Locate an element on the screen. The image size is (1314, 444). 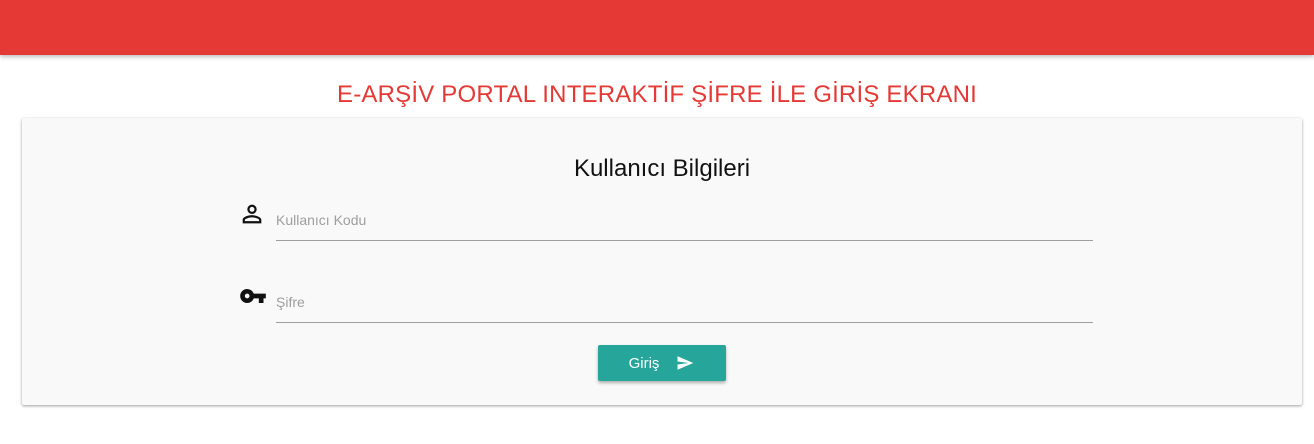
key-icon is located at coordinates (252, 296).